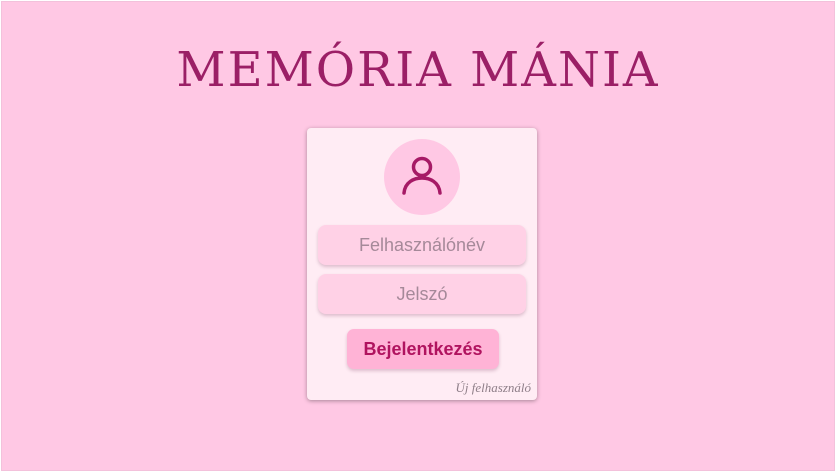 This screenshot has width=837, height=474. Describe the element at coordinates (422, 294) in the screenshot. I see `password-input` at that location.